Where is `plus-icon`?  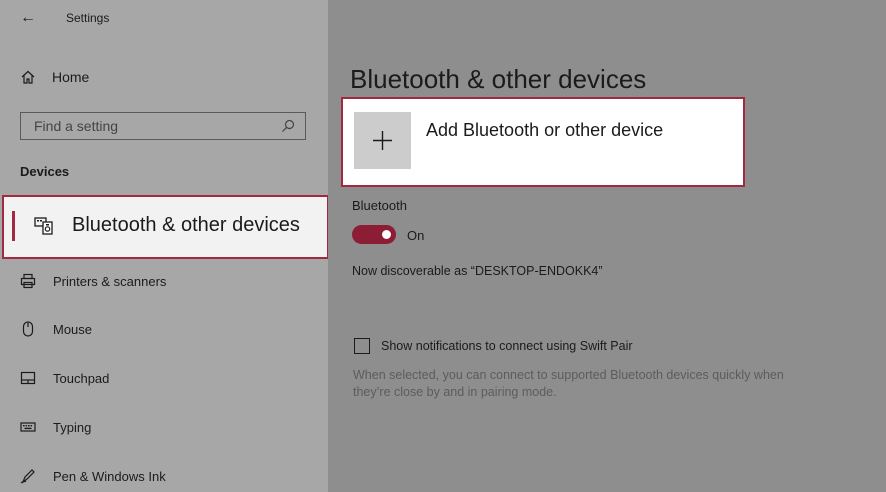
plus-icon is located at coordinates (382, 140).